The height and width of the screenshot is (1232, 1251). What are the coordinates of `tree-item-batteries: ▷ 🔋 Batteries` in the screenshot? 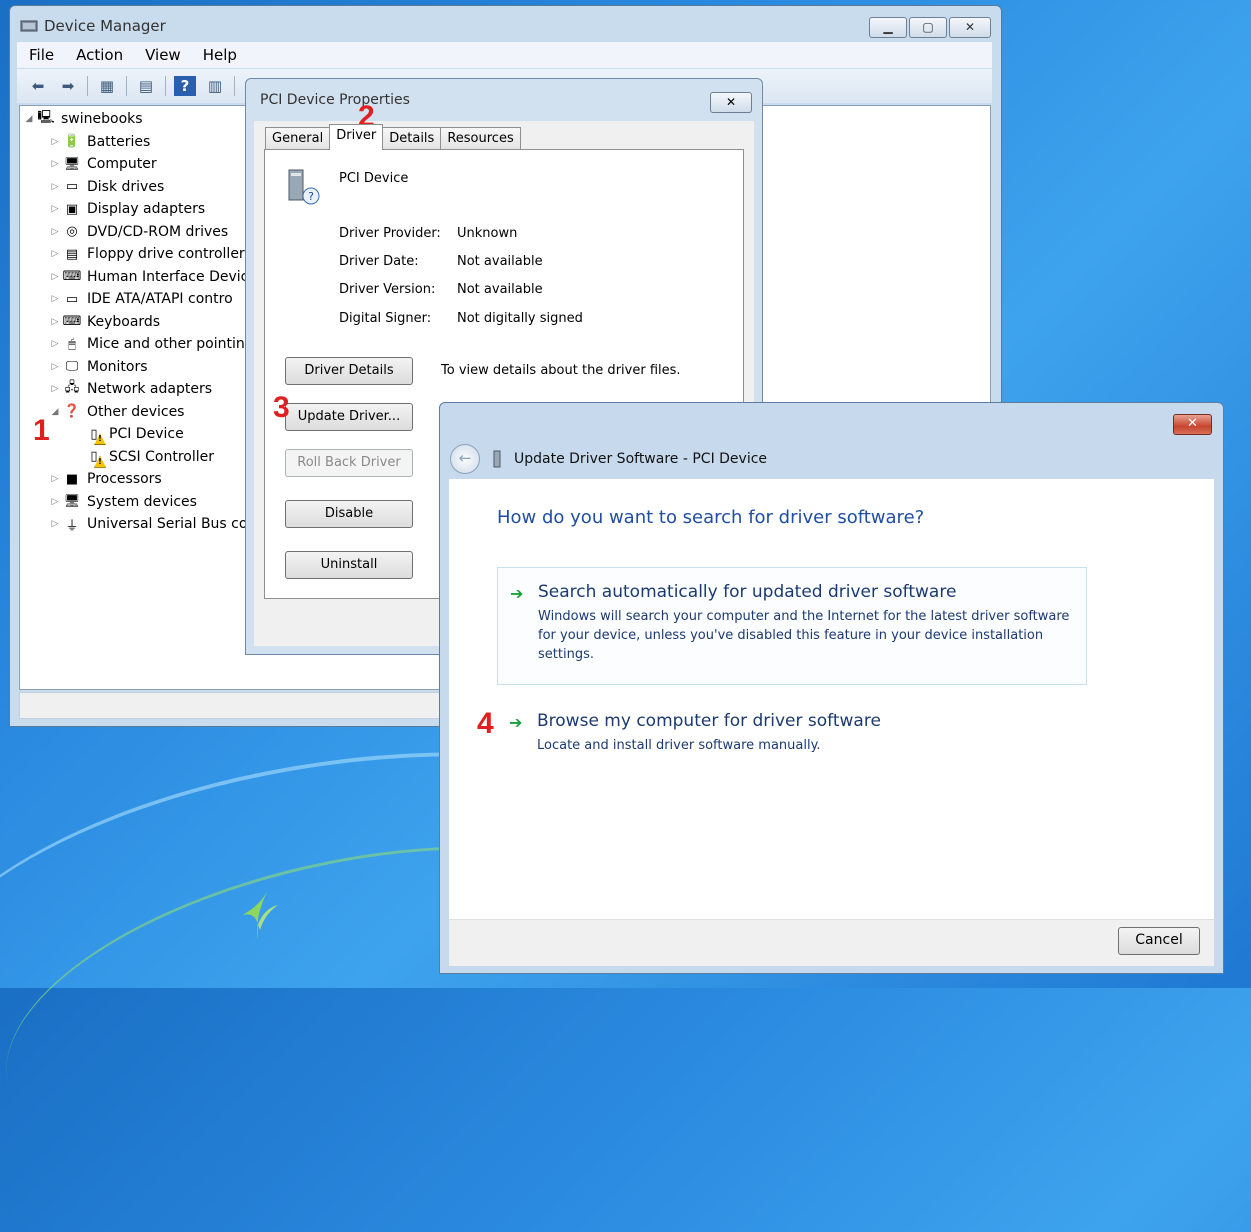 It's located at (135, 142).